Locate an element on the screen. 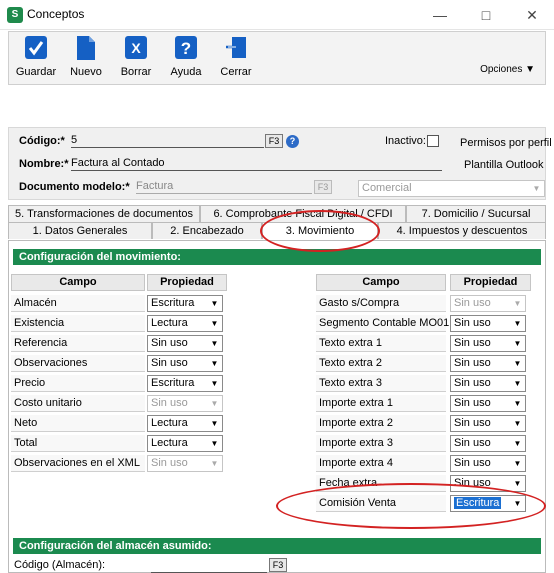 This screenshot has height=573, width=554. right-campo-cell: Texto extra 1 is located at coordinates (381, 343).